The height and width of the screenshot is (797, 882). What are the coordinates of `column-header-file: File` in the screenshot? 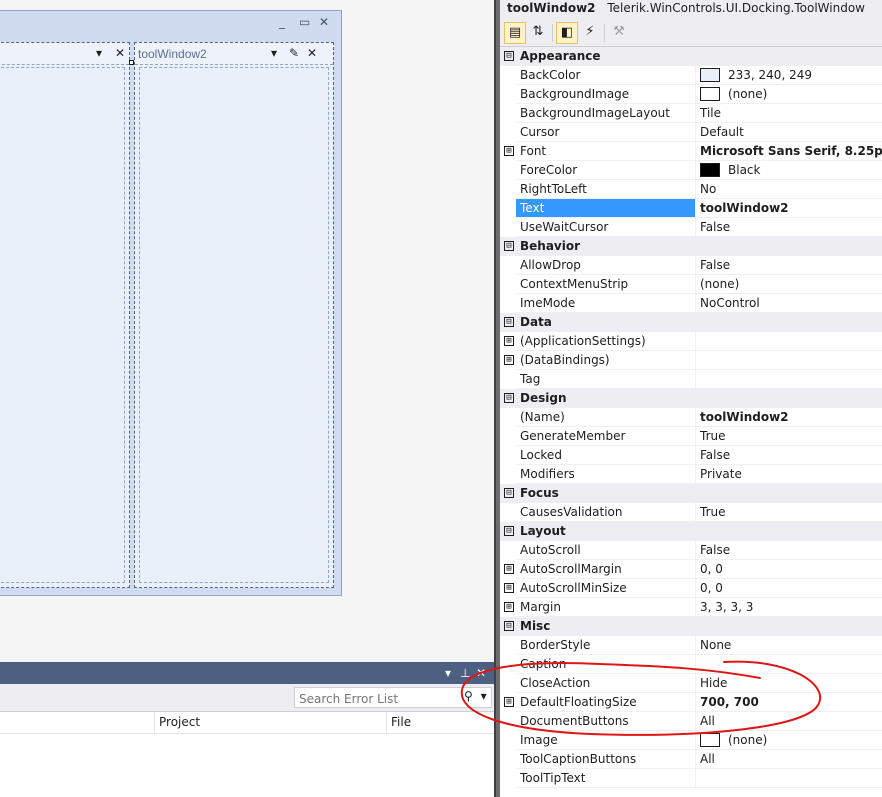 It's located at (440, 723).